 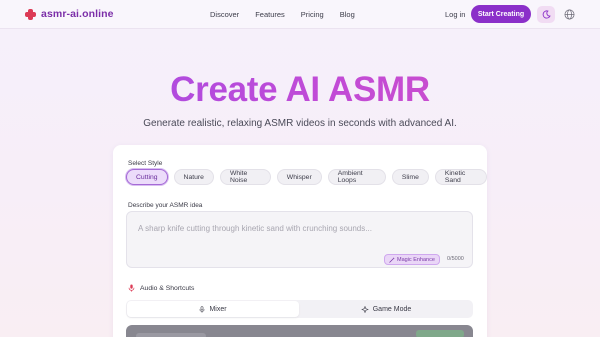 I want to click on globe-icon, so click(x=569, y=14).